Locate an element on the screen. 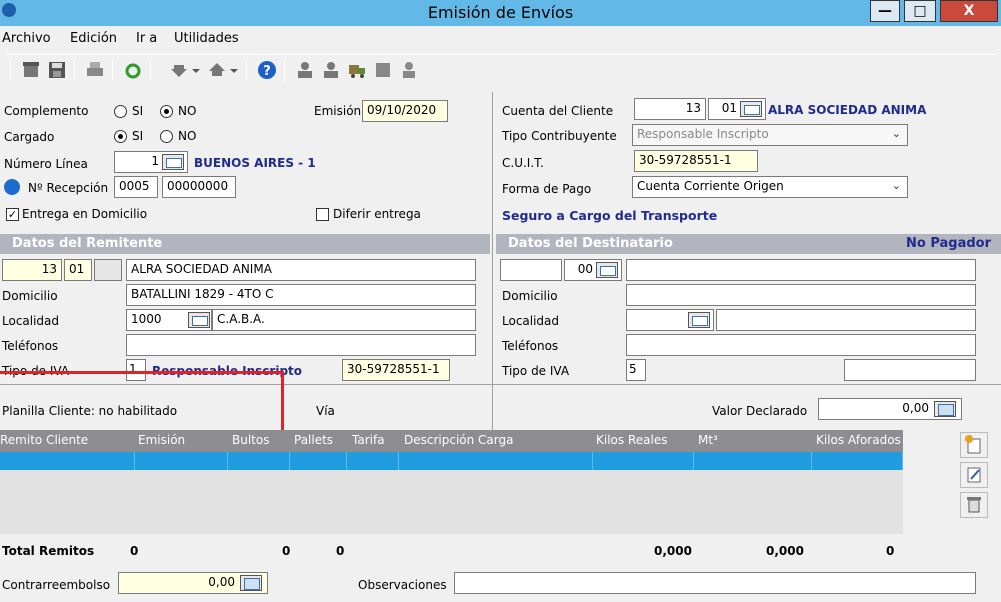 This screenshot has width=1001, height=602. destinatario-name-field is located at coordinates (801, 270).